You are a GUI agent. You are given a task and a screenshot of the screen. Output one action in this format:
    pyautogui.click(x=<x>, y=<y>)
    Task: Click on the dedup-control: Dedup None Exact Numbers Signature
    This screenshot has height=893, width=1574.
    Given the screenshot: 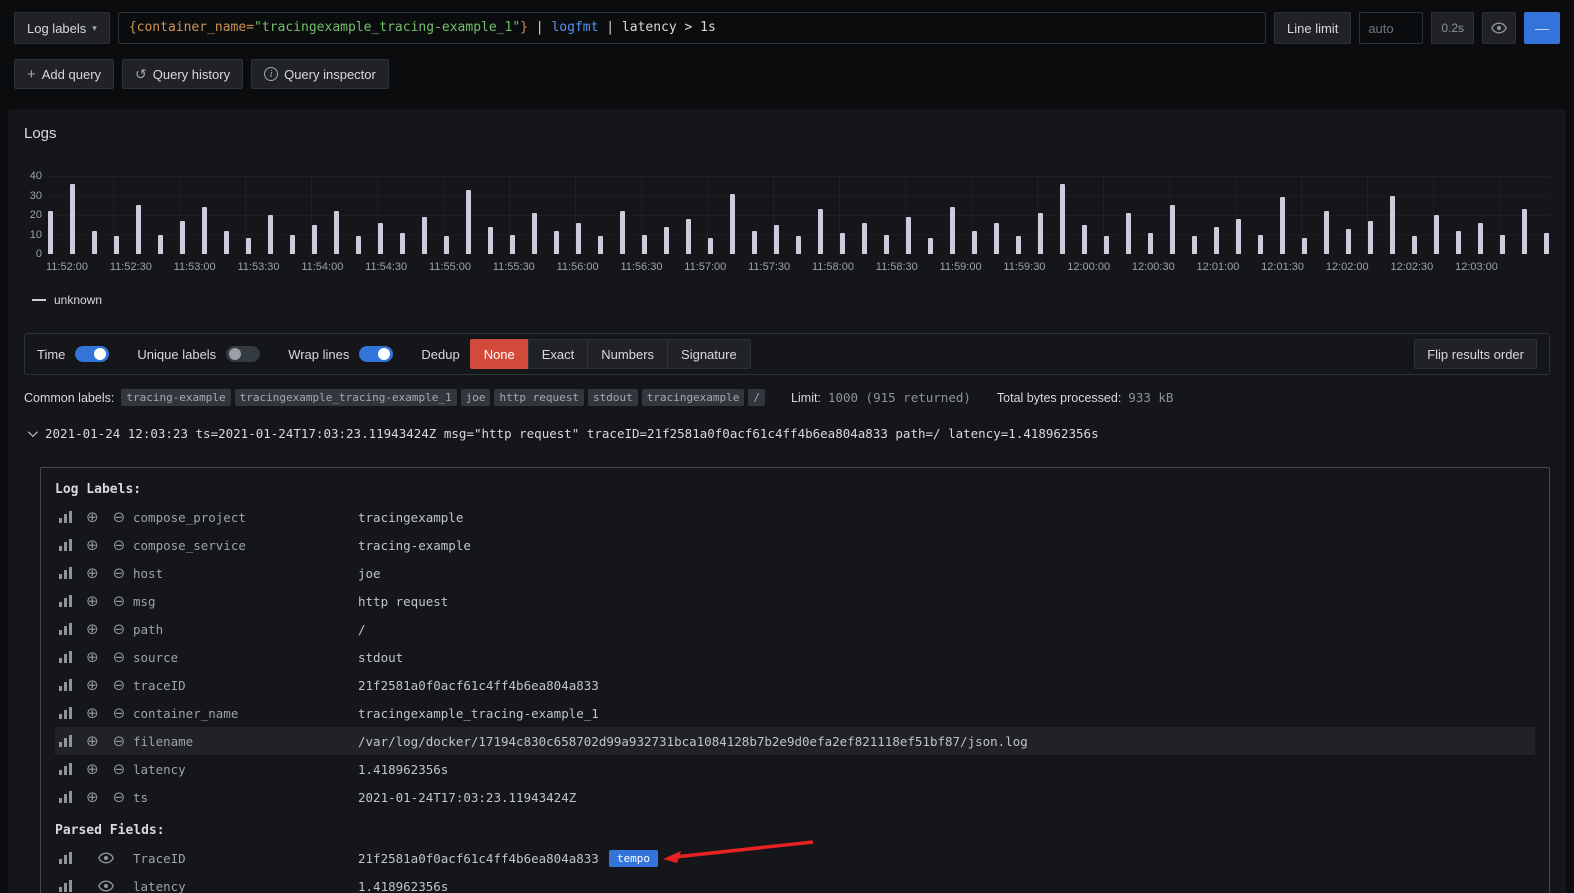 What is the action you would take?
    pyautogui.click(x=586, y=354)
    